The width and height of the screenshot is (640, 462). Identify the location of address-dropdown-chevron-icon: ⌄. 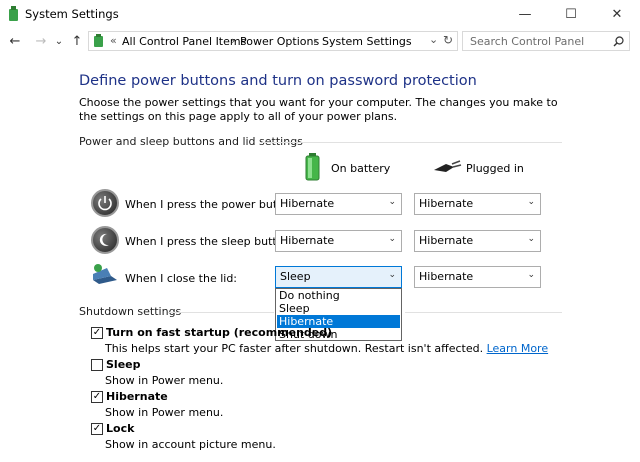
(433, 39).